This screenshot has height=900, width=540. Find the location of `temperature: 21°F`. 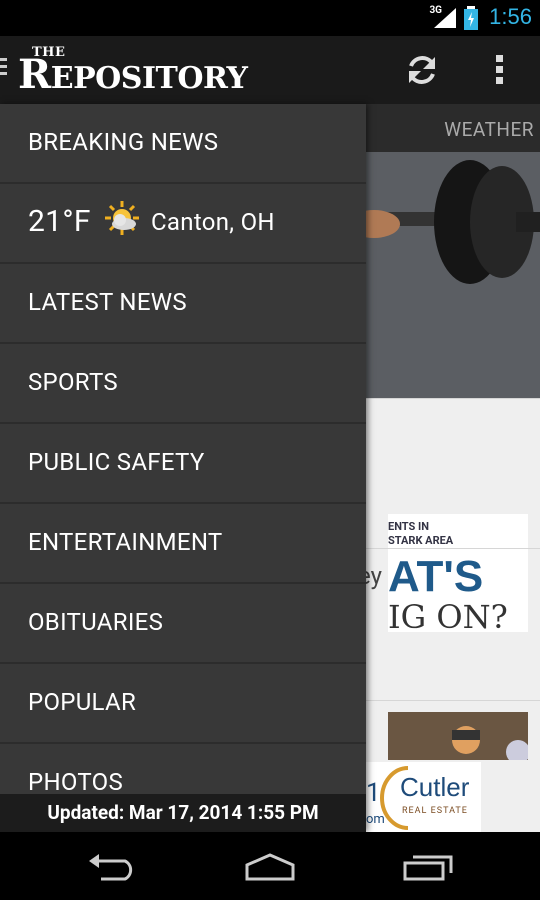

temperature: 21°F is located at coordinates (59, 221).